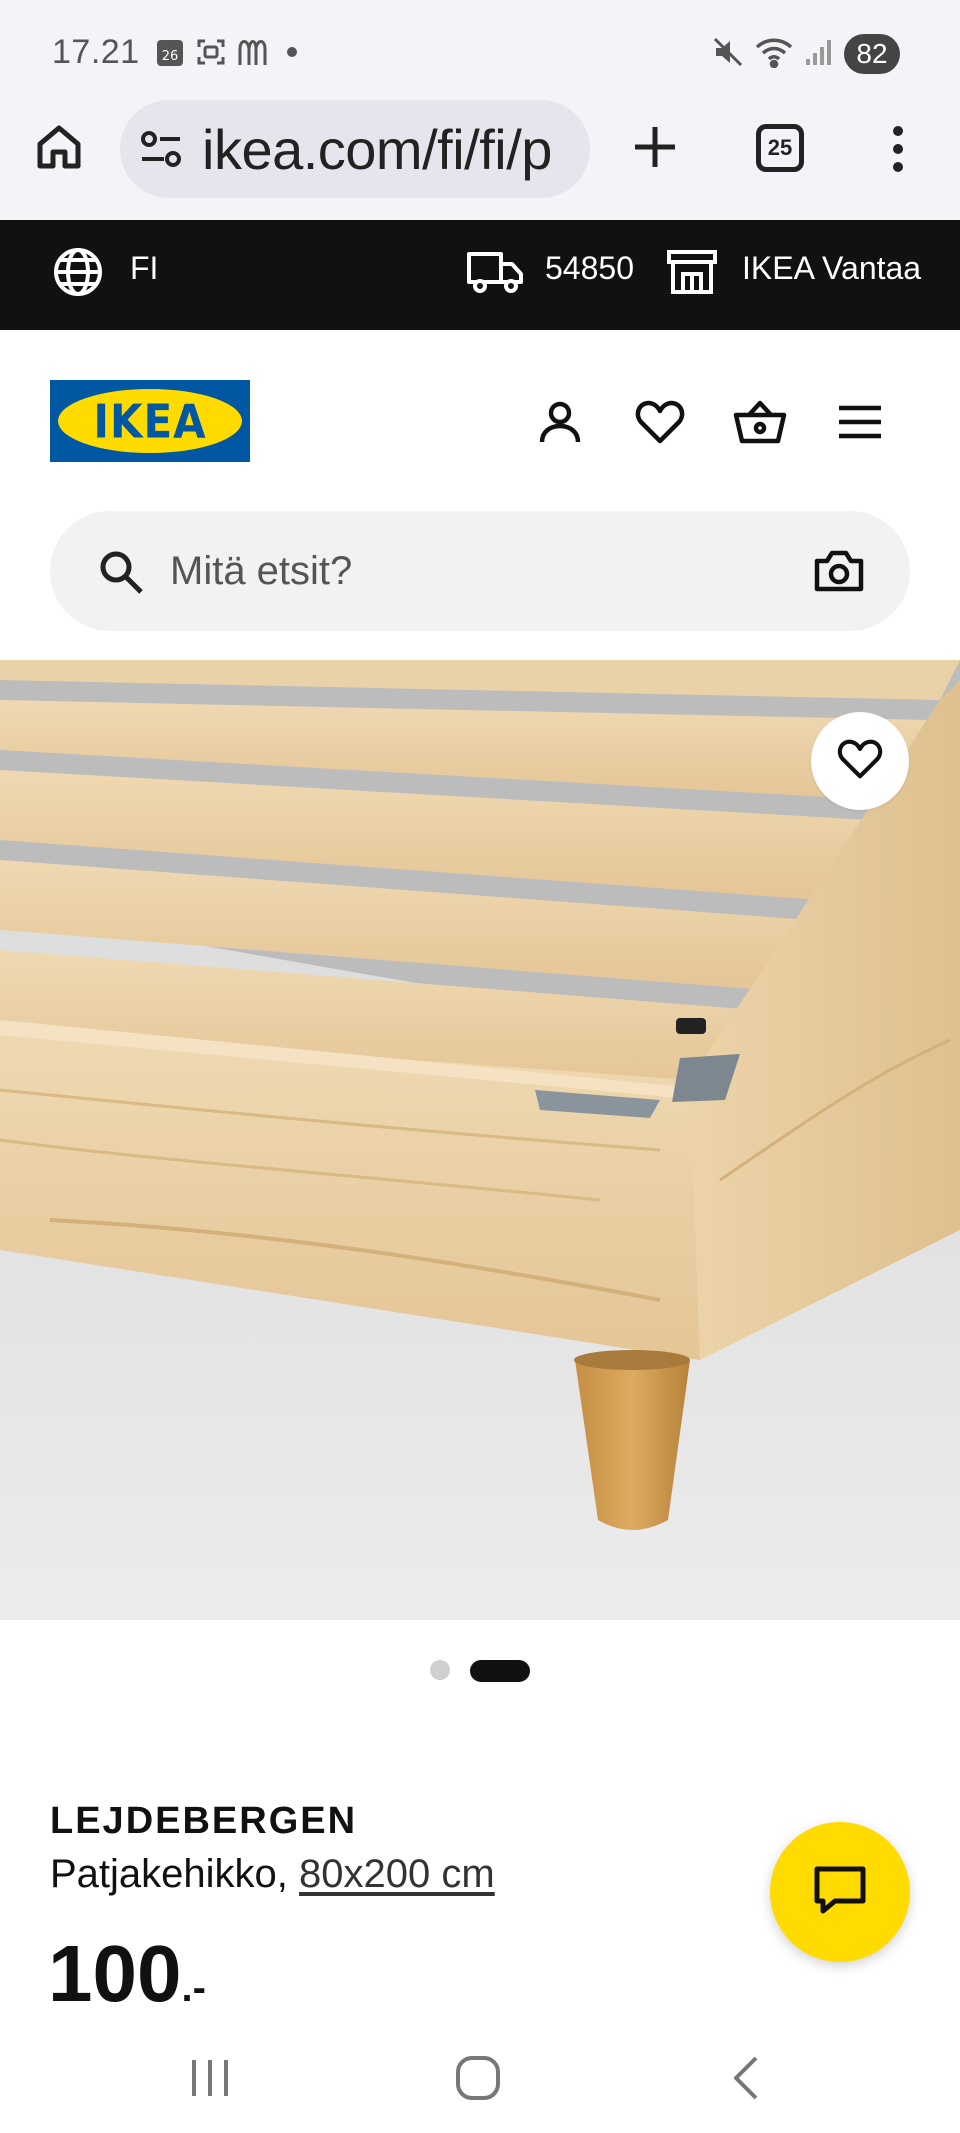 The height and width of the screenshot is (2133, 960). I want to click on status-icons-right: 82, so click(806, 54).